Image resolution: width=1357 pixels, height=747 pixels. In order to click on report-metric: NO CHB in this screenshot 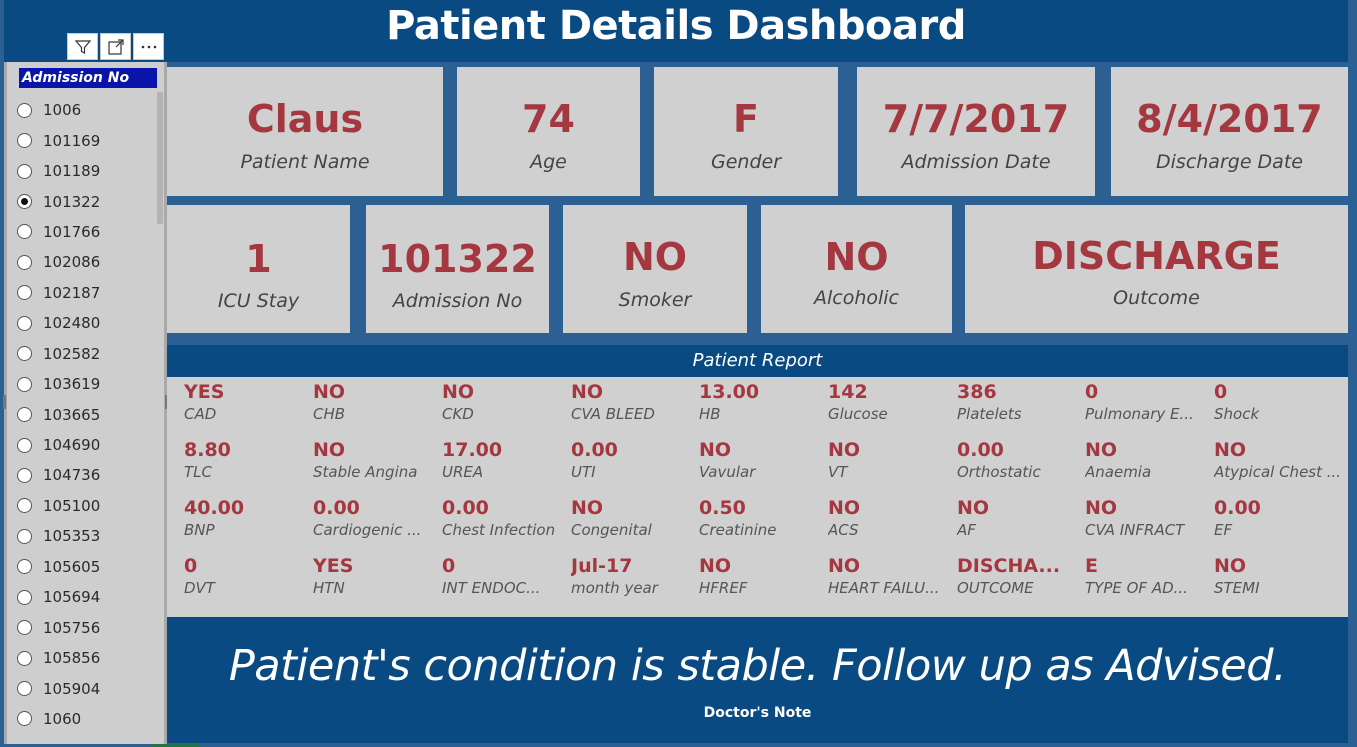, I will do `click(375, 402)`.